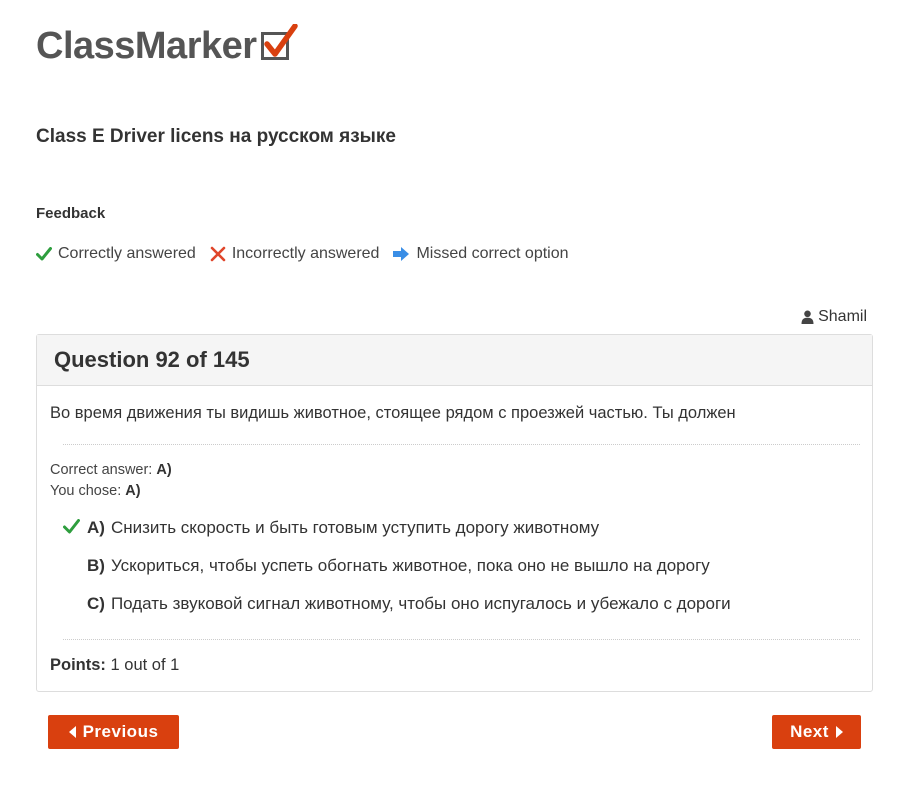 The height and width of the screenshot is (785, 910). What do you see at coordinates (133, 491) in the screenshot?
I see `you-chose-value: A)` at bounding box center [133, 491].